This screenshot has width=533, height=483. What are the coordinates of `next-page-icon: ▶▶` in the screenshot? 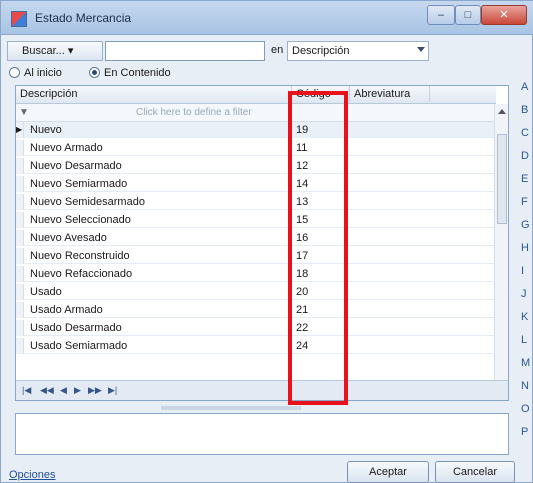 It's located at (95, 390).